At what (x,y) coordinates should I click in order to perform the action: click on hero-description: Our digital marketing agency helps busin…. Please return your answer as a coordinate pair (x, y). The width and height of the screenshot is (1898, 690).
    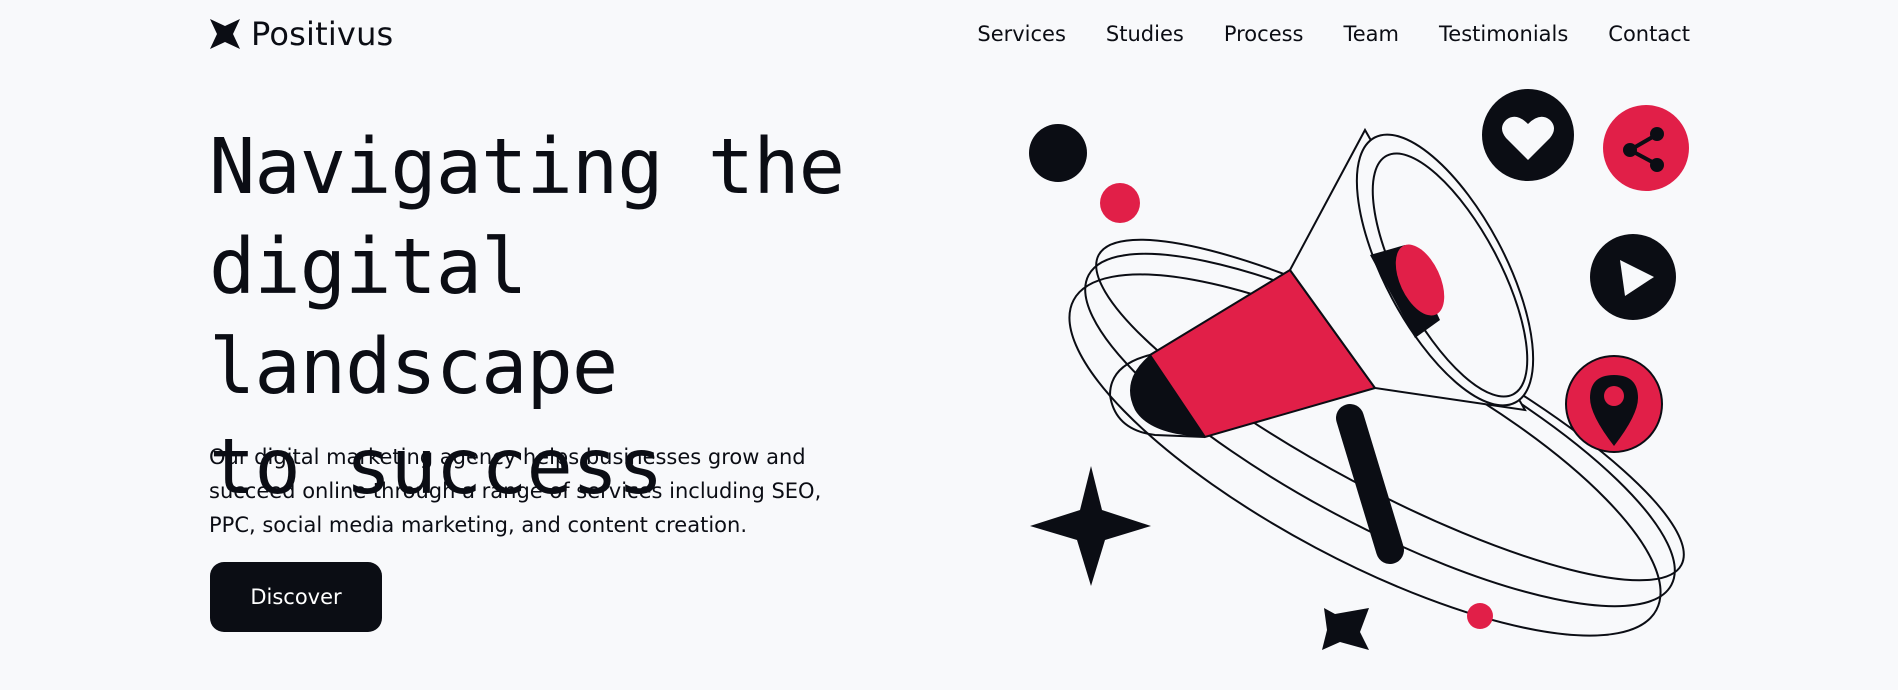
    Looking at the image, I should click on (534, 491).